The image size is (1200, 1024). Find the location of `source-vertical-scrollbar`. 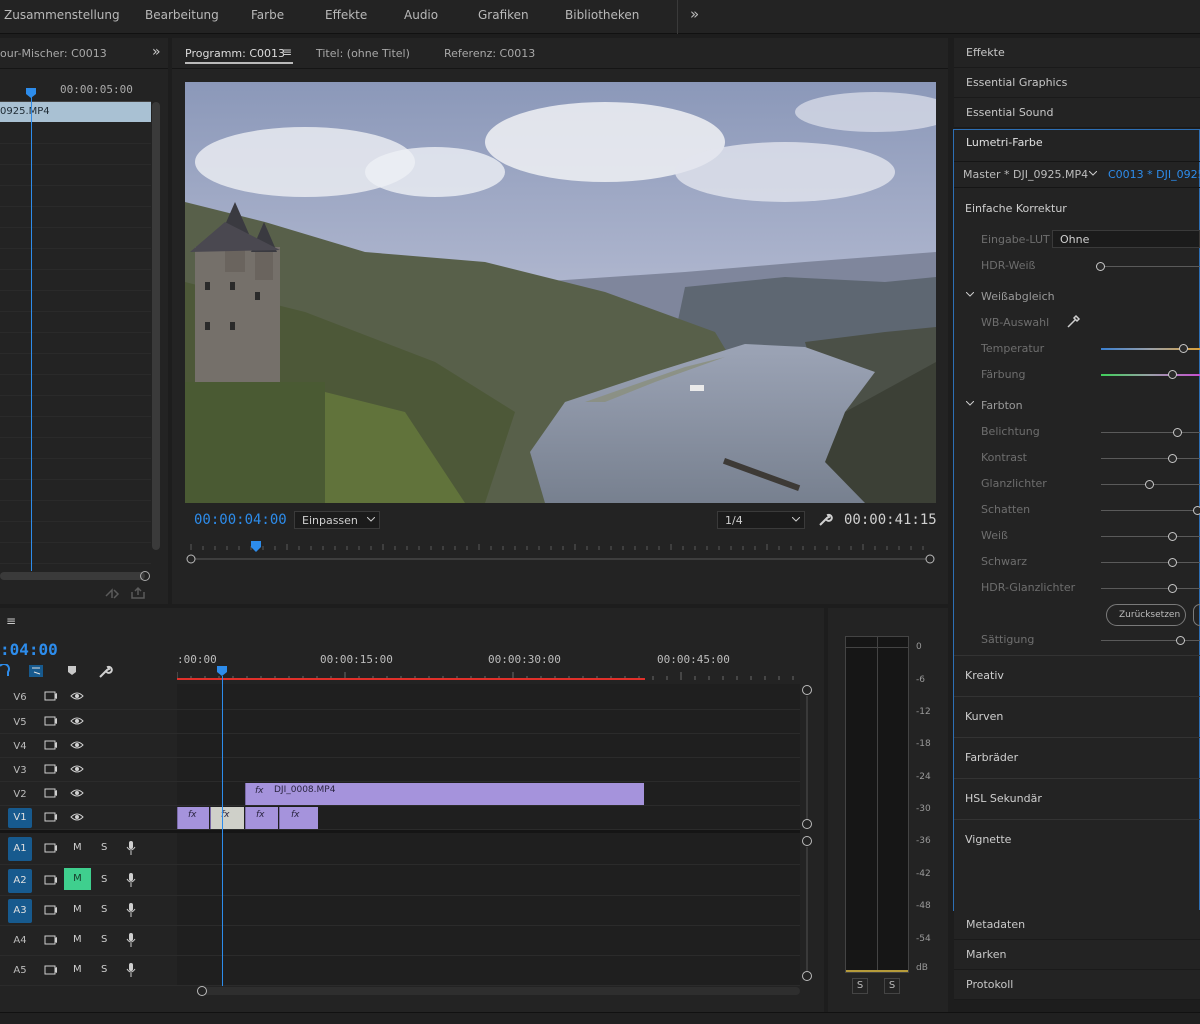

source-vertical-scrollbar is located at coordinates (156, 326).